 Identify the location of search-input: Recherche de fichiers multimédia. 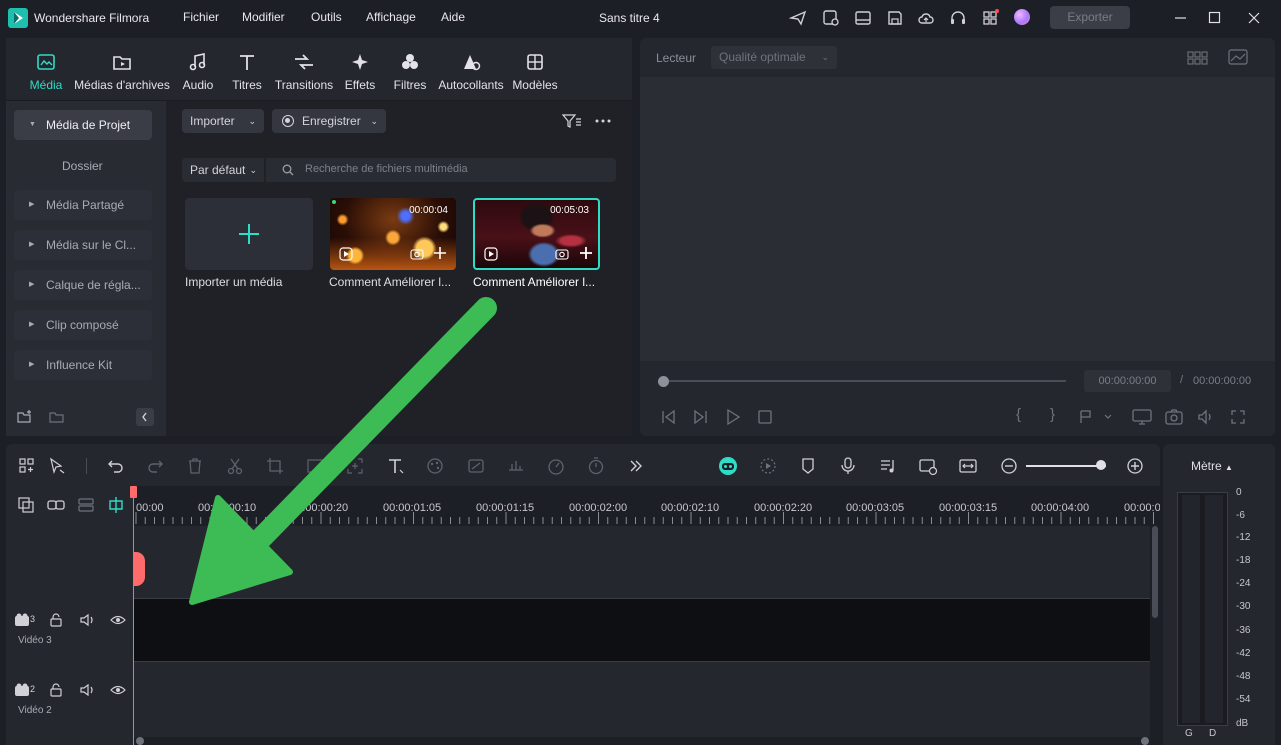
(441, 170).